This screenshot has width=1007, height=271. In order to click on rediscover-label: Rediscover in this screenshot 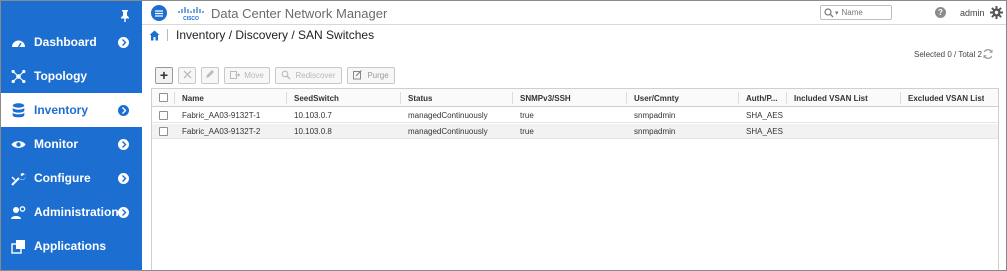, I will do `click(315, 75)`.